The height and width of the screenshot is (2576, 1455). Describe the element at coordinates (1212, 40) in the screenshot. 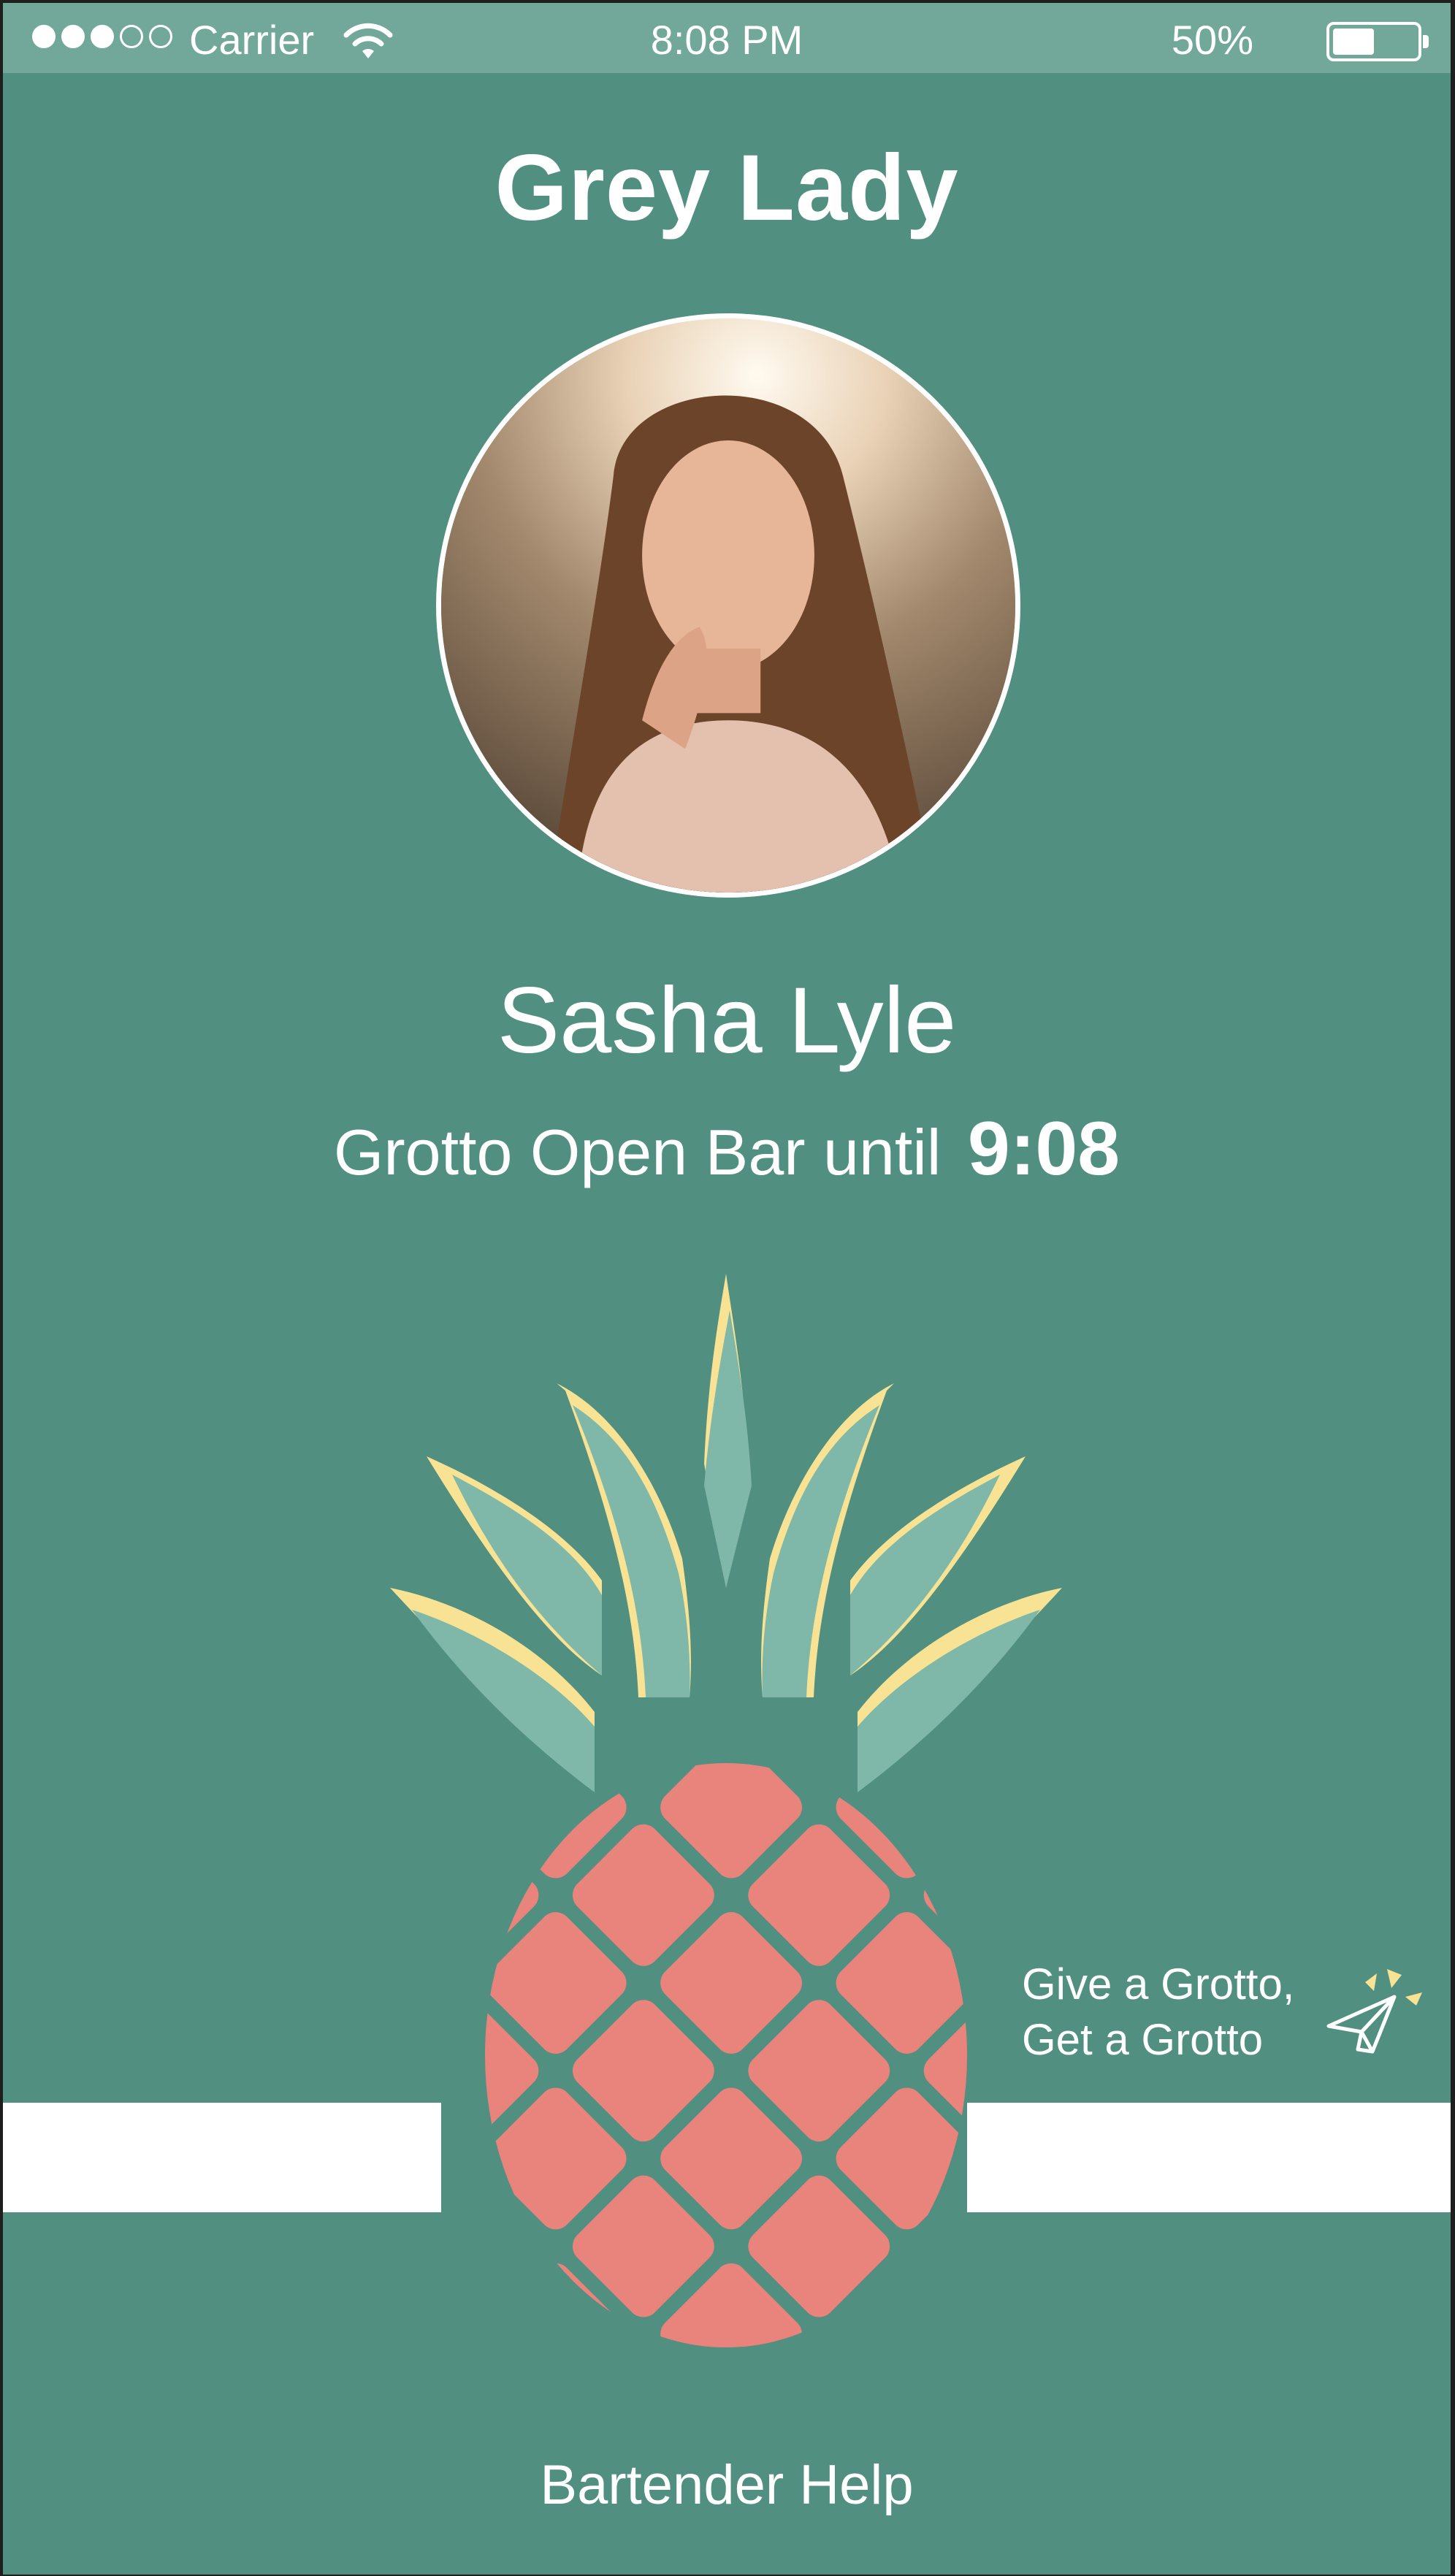

I see `battery-percent: 50%` at that location.